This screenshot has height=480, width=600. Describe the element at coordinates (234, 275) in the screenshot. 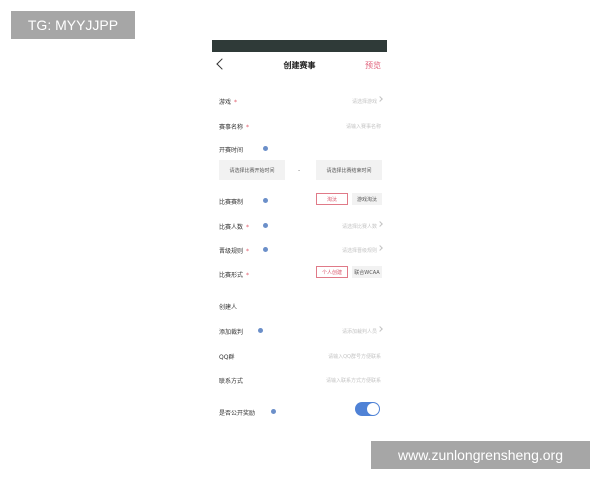

I see `style-label: 比赛形式 *` at that location.